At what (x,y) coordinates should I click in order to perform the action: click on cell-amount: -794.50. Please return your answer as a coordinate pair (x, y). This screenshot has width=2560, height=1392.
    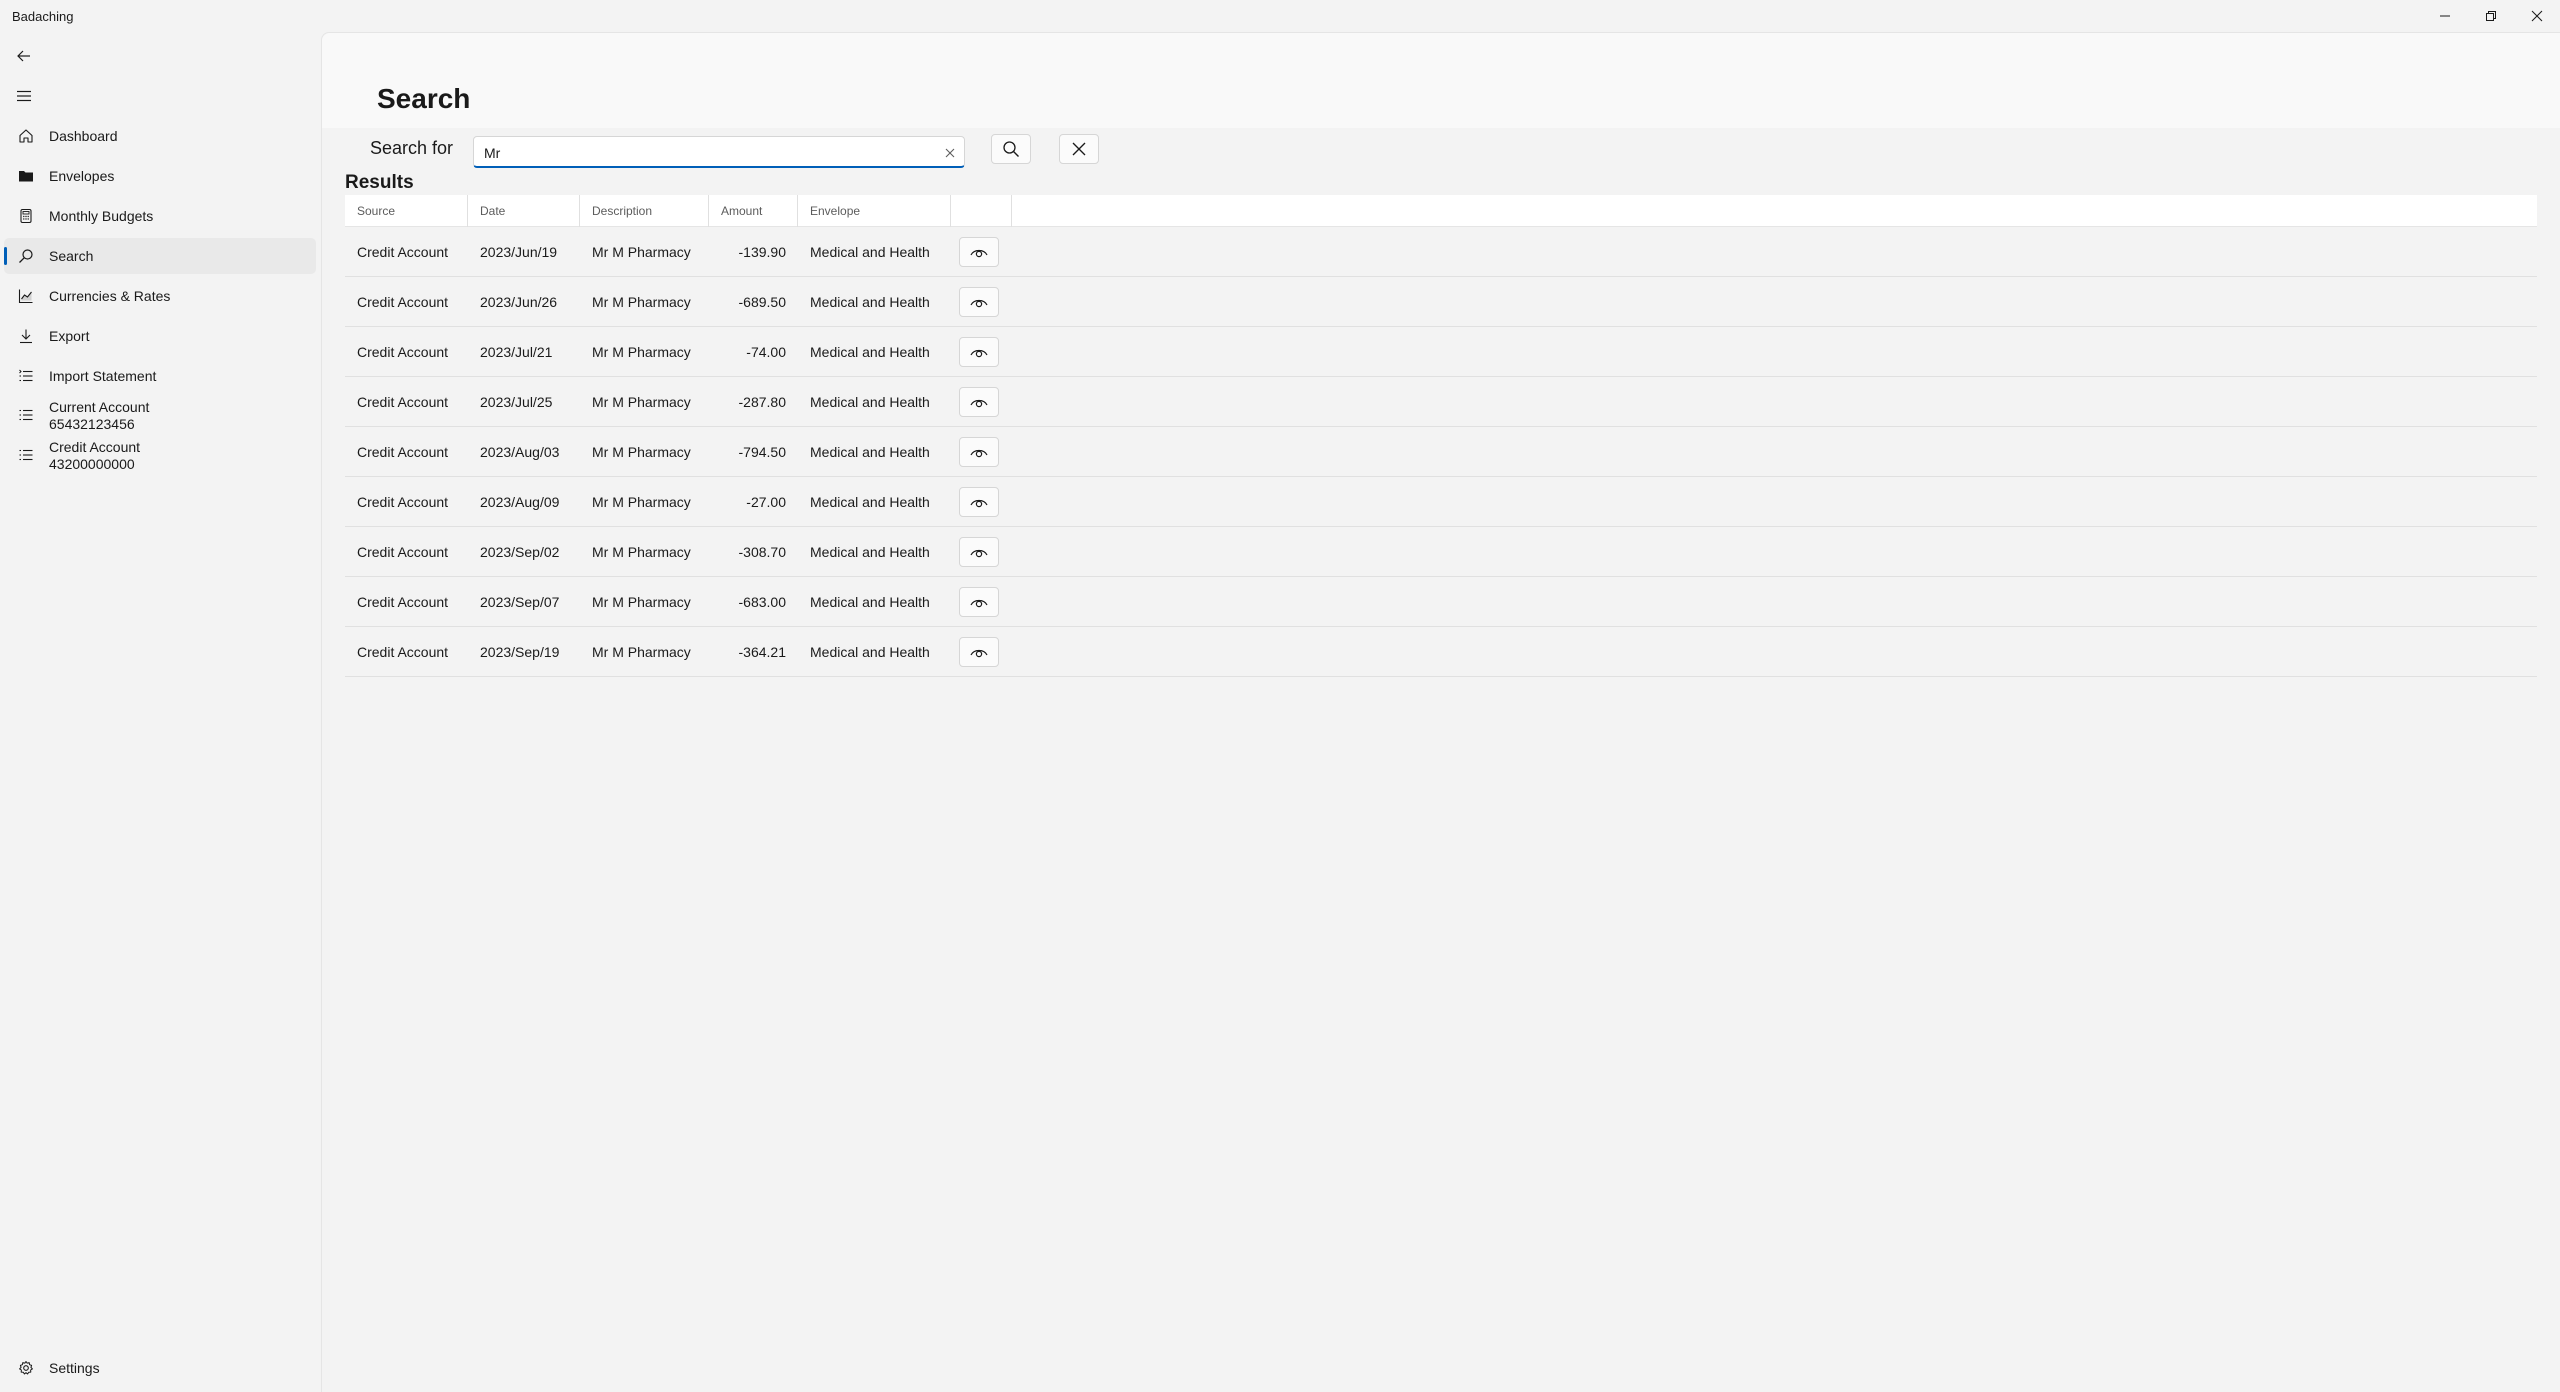
    Looking at the image, I should click on (762, 452).